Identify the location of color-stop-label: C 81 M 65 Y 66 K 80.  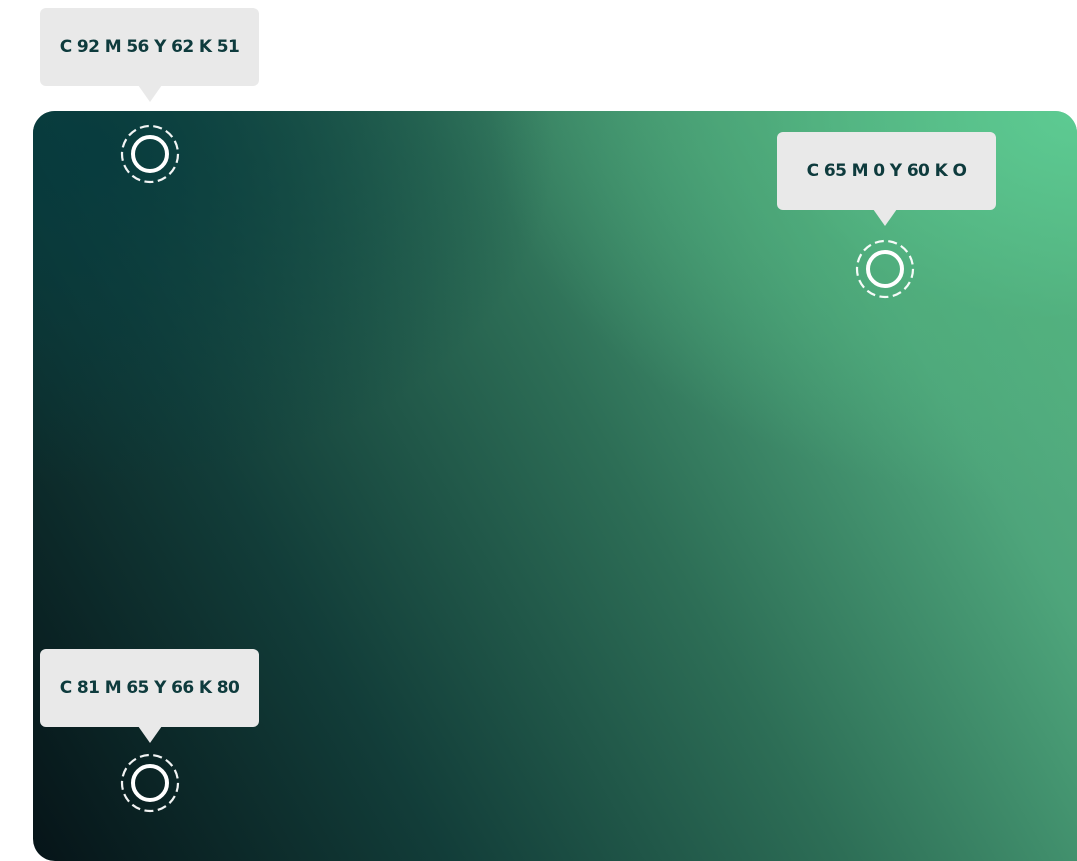
(149, 688).